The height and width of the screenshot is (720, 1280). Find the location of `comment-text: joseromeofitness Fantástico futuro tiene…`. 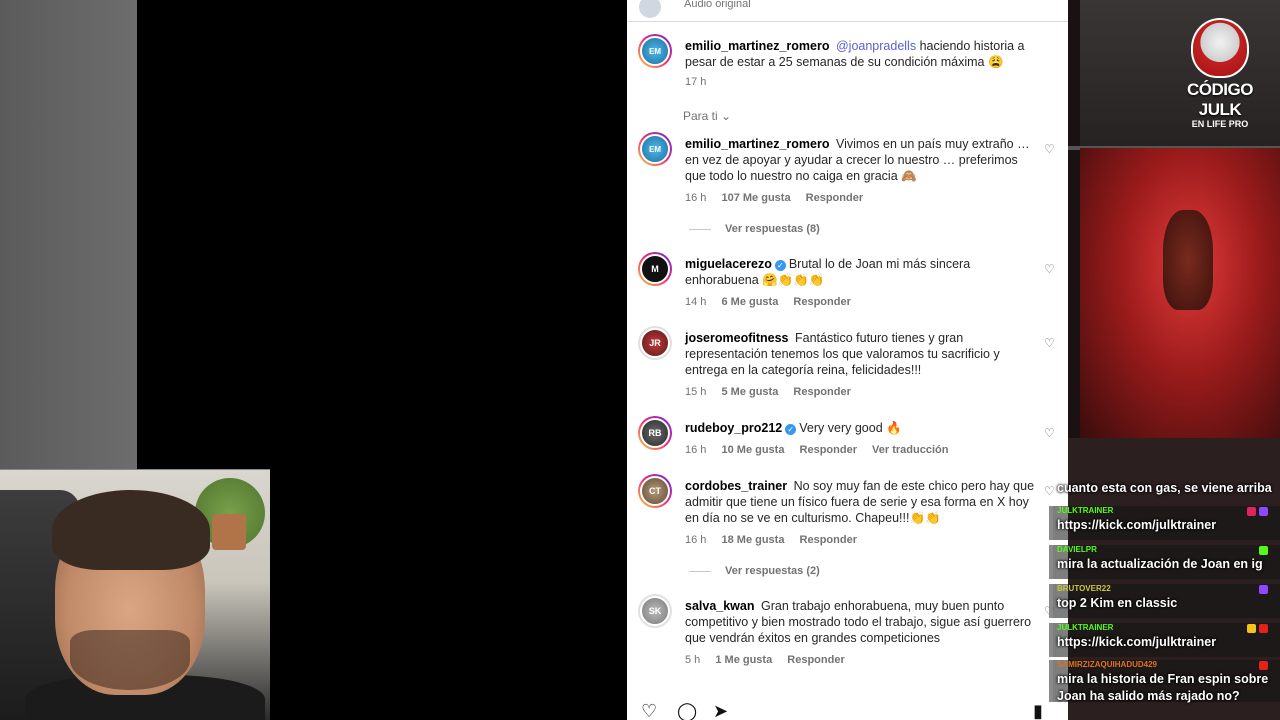

comment-text: joseromeofitness Fantástico futuro tiene… is located at coordinates (860, 354).